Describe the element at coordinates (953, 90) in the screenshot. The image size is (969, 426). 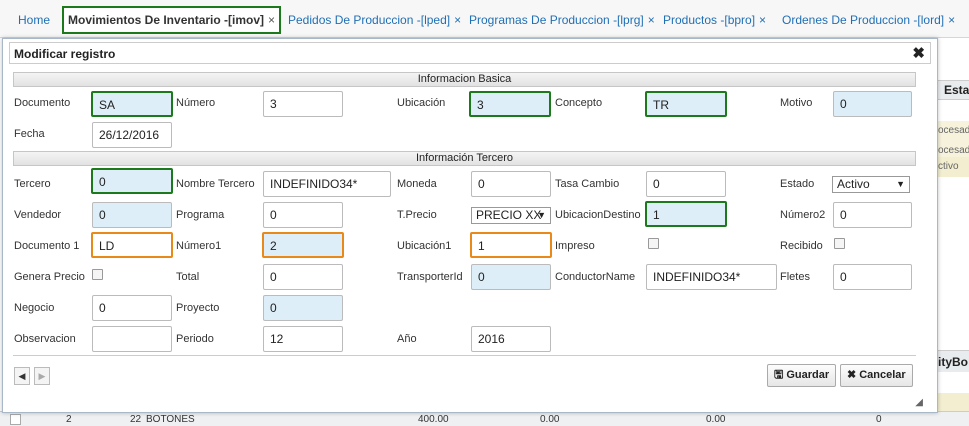
I see `background-grid-header: Esta` at that location.